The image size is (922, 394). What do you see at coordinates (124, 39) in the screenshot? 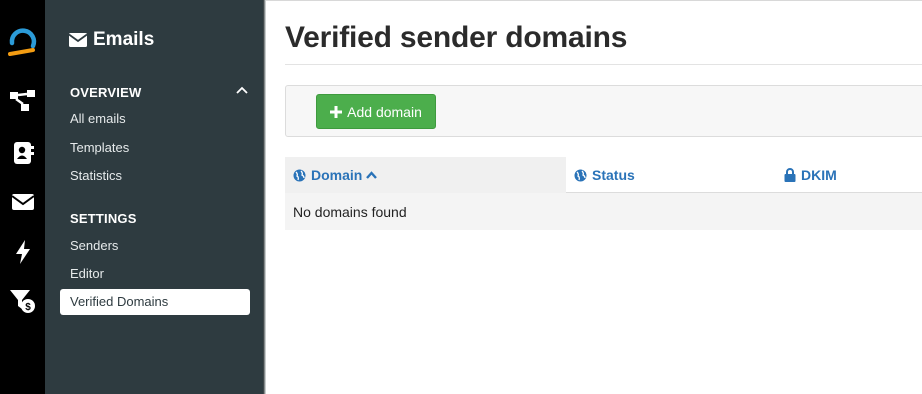
I see `sidebar-title-label: Emails` at bounding box center [124, 39].